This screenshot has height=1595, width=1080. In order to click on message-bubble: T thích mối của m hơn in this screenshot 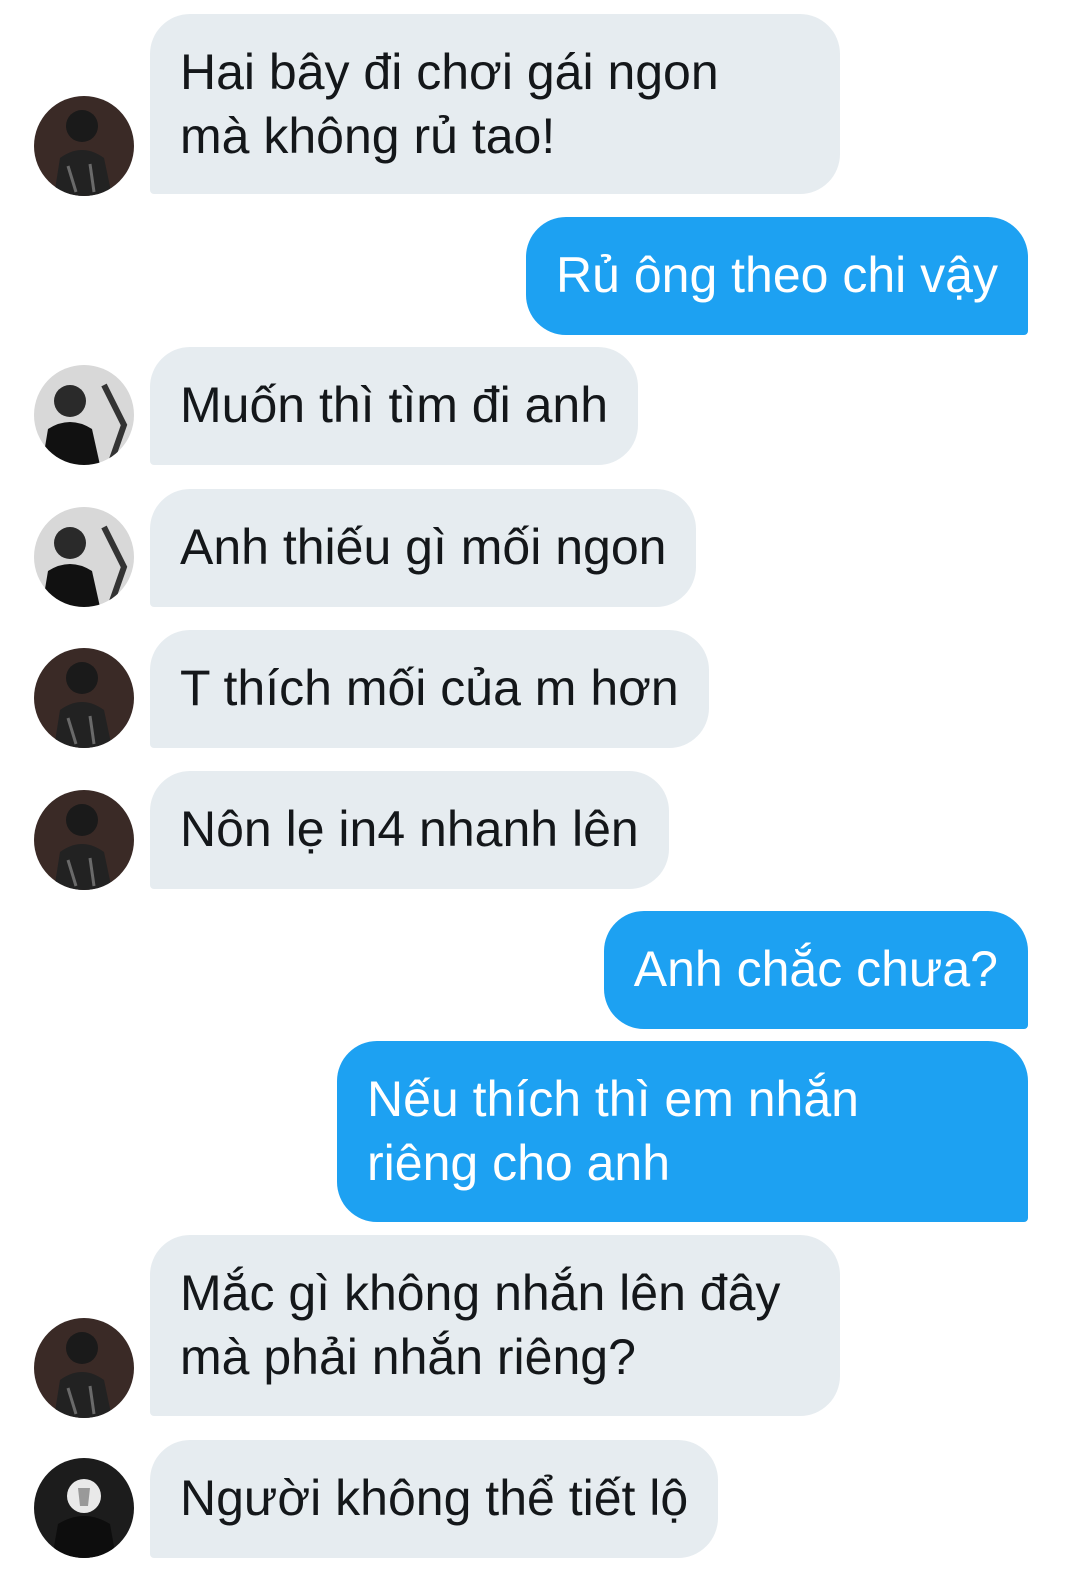, I will do `click(429, 689)`.